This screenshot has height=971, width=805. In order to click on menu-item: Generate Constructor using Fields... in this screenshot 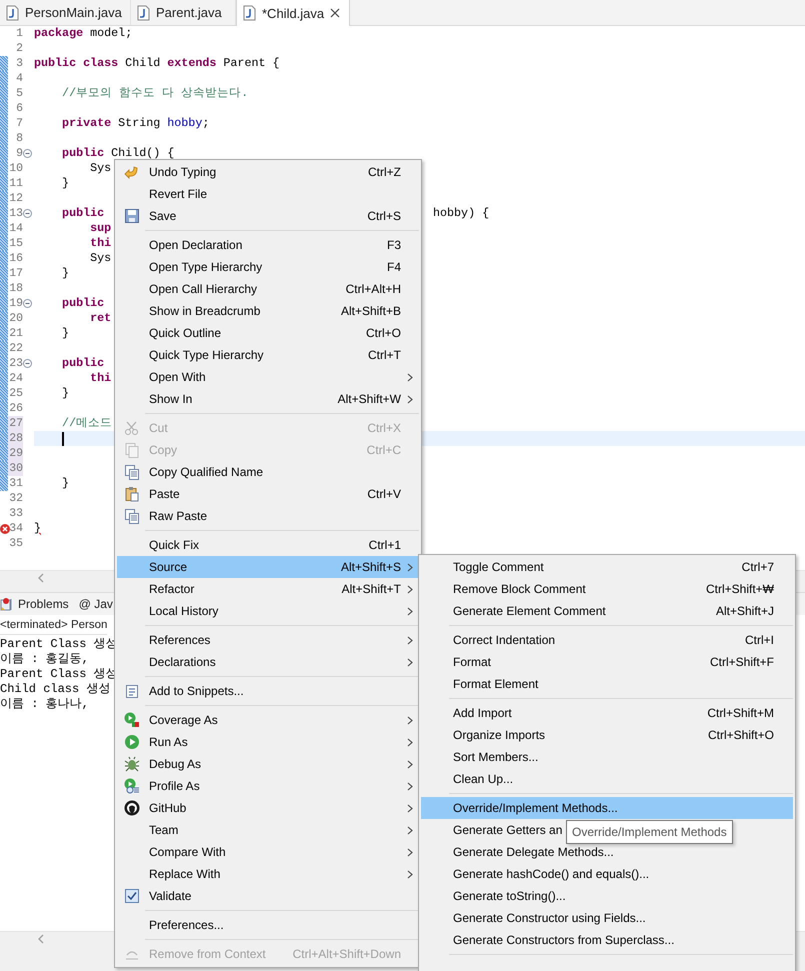, I will do `click(606, 918)`.